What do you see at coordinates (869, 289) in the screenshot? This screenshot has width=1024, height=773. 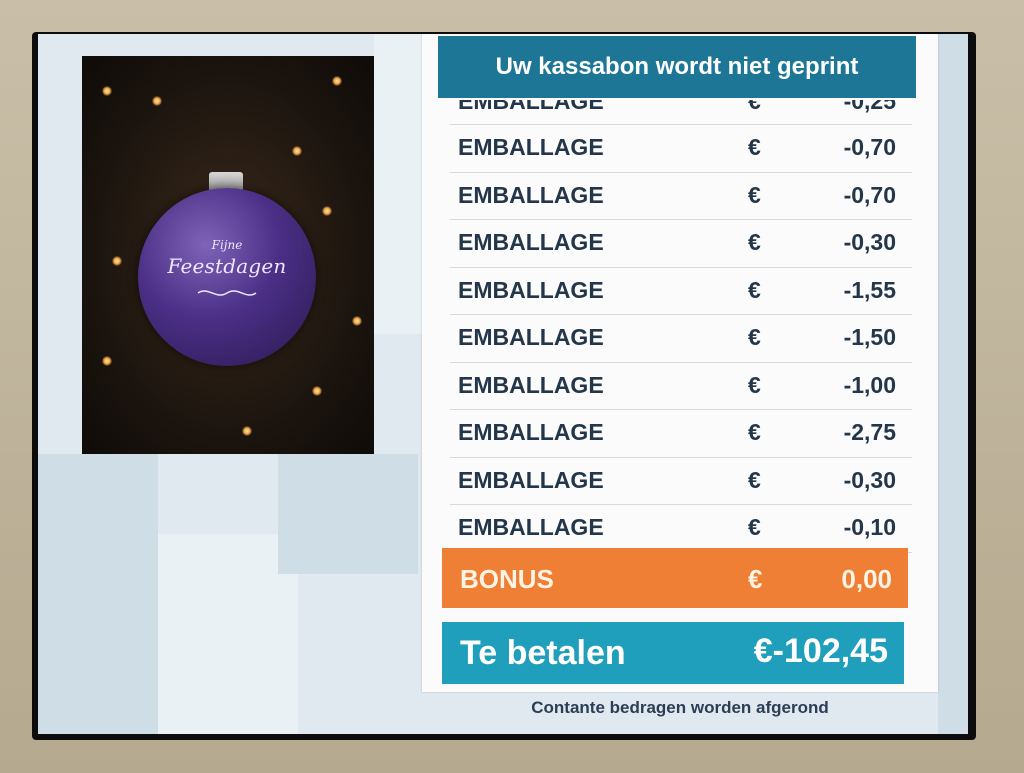 I see `item-amount: -1,55` at bounding box center [869, 289].